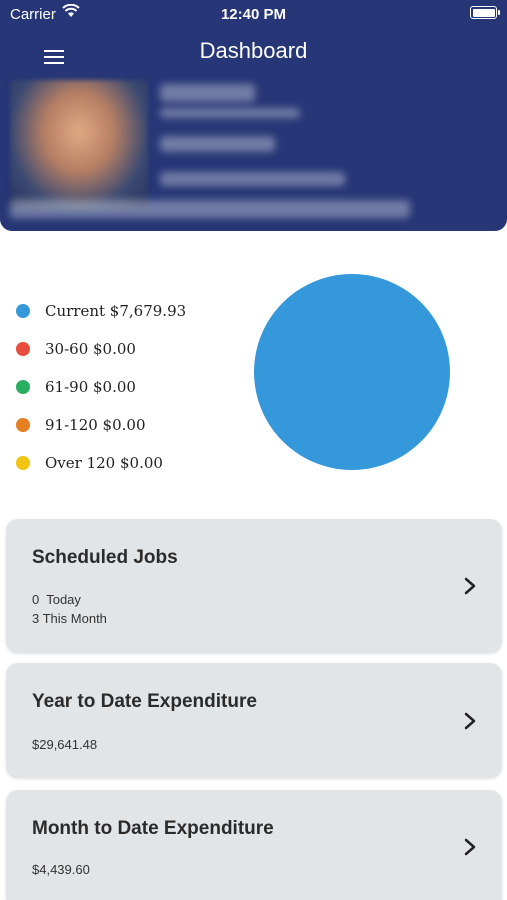  Describe the element at coordinates (153, 828) in the screenshot. I see `card-title: Month to Date Expenditure` at that location.